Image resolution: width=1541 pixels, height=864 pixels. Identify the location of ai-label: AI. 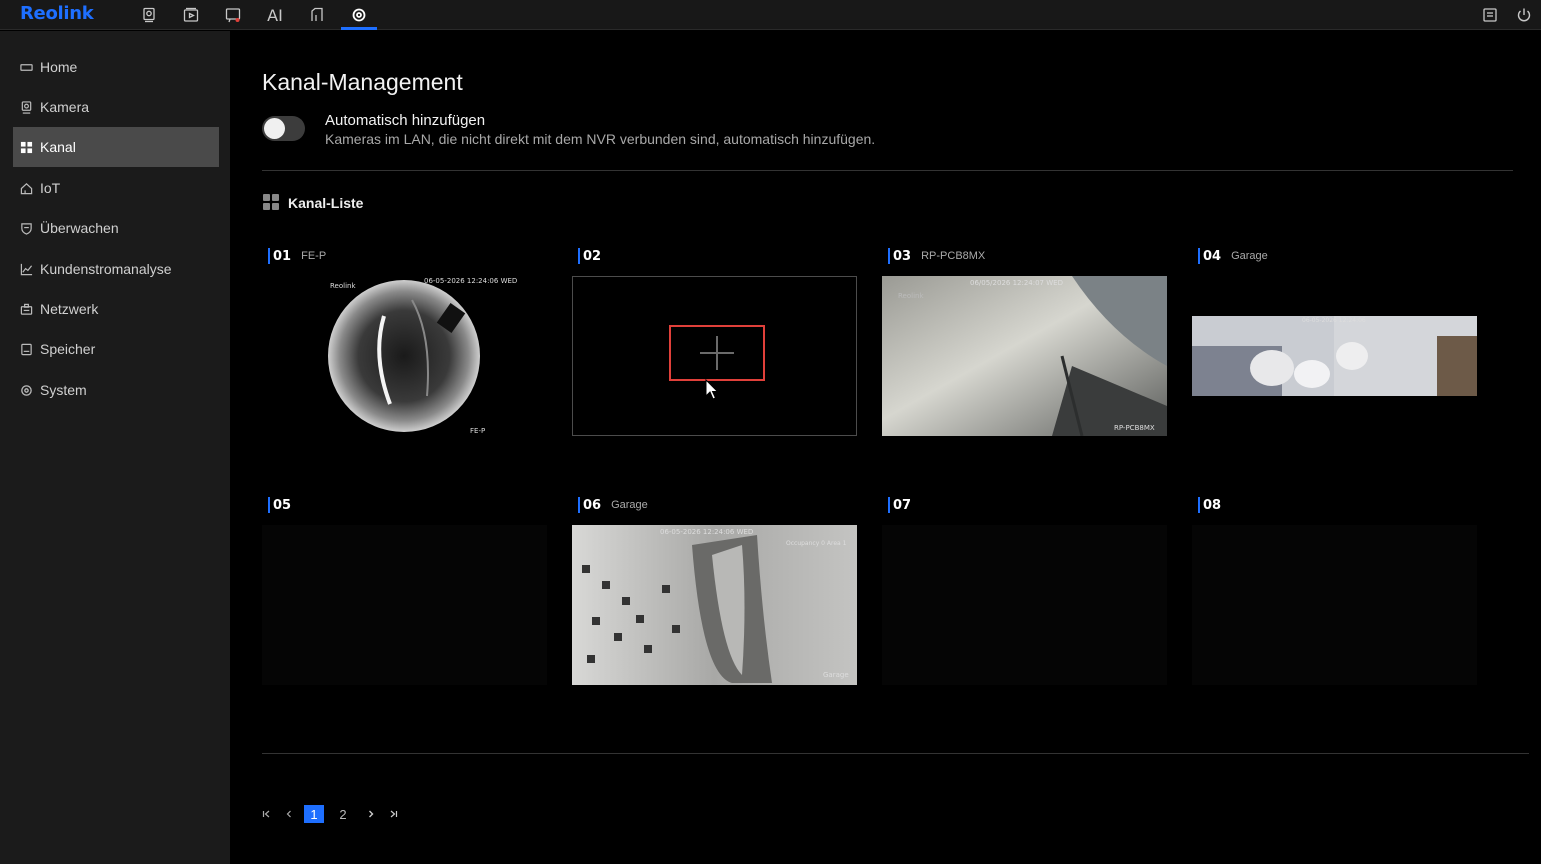
(275, 15).